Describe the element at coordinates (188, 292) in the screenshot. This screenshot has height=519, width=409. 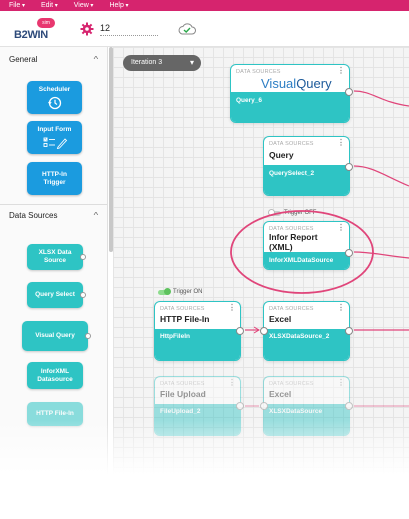
I see `toggle-label: Trigger ON` at that location.